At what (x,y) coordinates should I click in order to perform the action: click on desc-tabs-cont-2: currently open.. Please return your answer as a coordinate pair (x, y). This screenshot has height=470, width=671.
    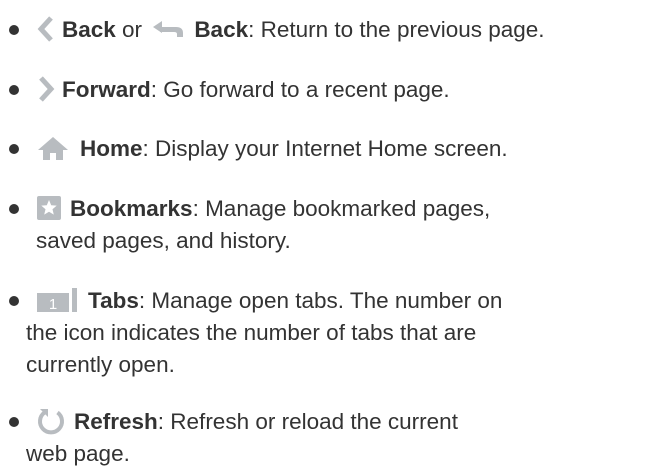
    Looking at the image, I should click on (100, 364).